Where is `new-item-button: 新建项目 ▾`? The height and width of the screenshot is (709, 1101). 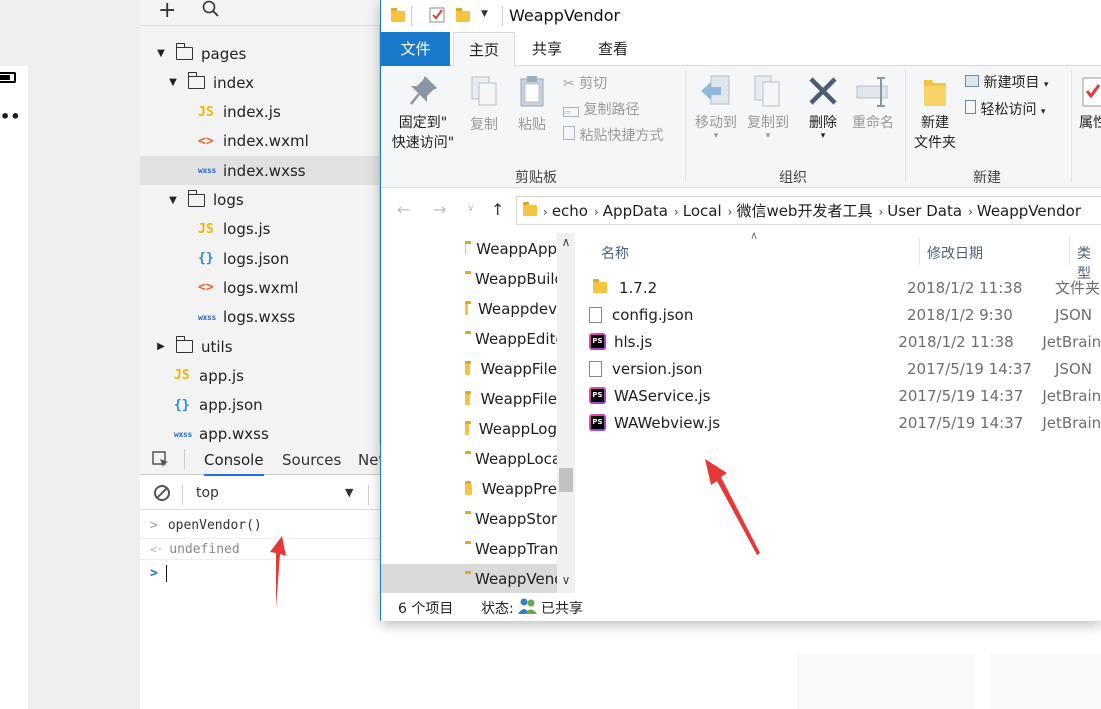
new-item-button: 新建项目 ▾ is located at coordinates (1006, 82).